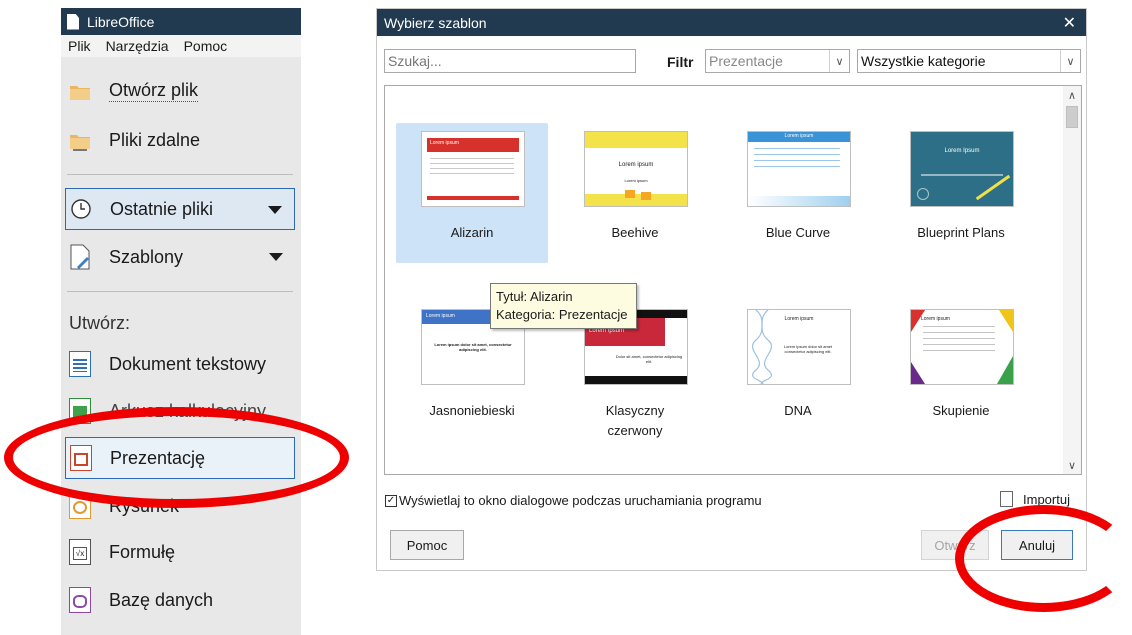  I want to click on scrollbar-thumb, so click(1072, 117).